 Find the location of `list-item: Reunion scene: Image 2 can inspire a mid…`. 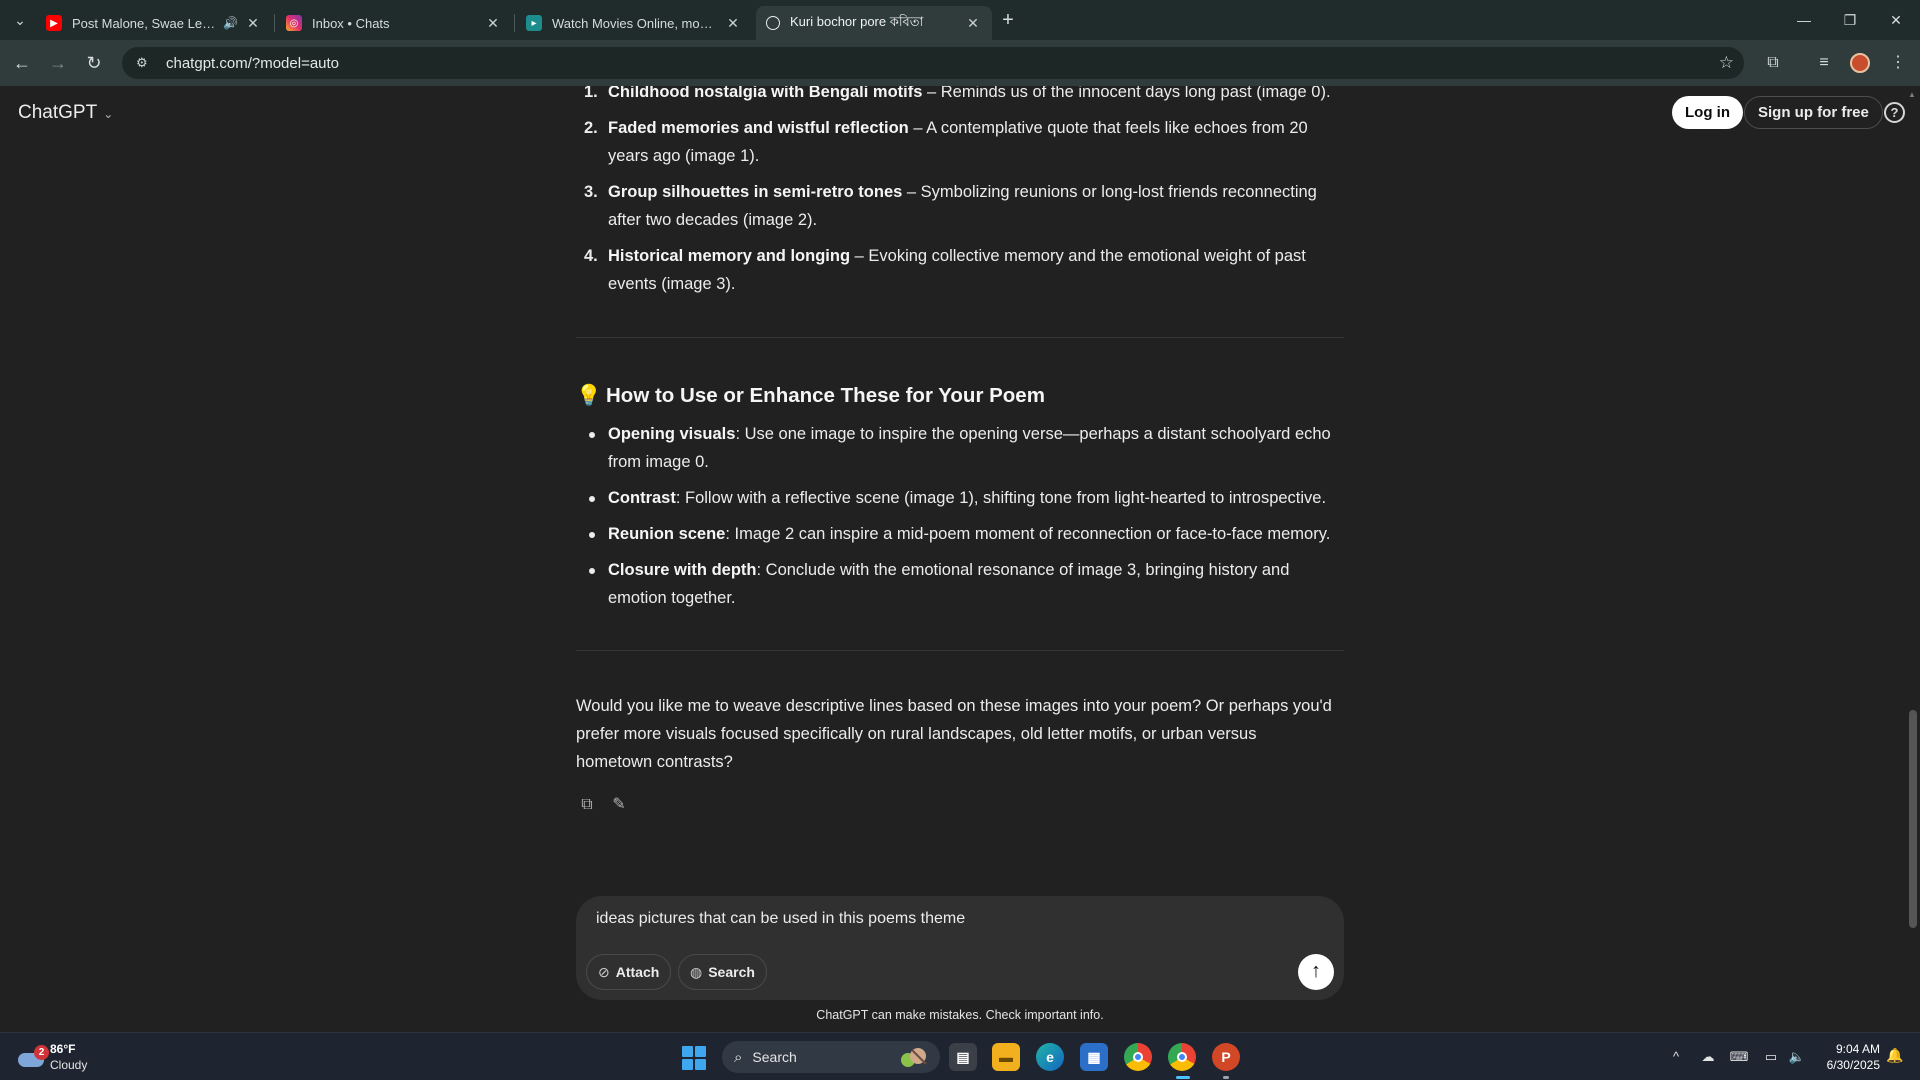

list-item: Reunion scene: Image 2 can inspire a mid… is located at coordinates (960, 534).